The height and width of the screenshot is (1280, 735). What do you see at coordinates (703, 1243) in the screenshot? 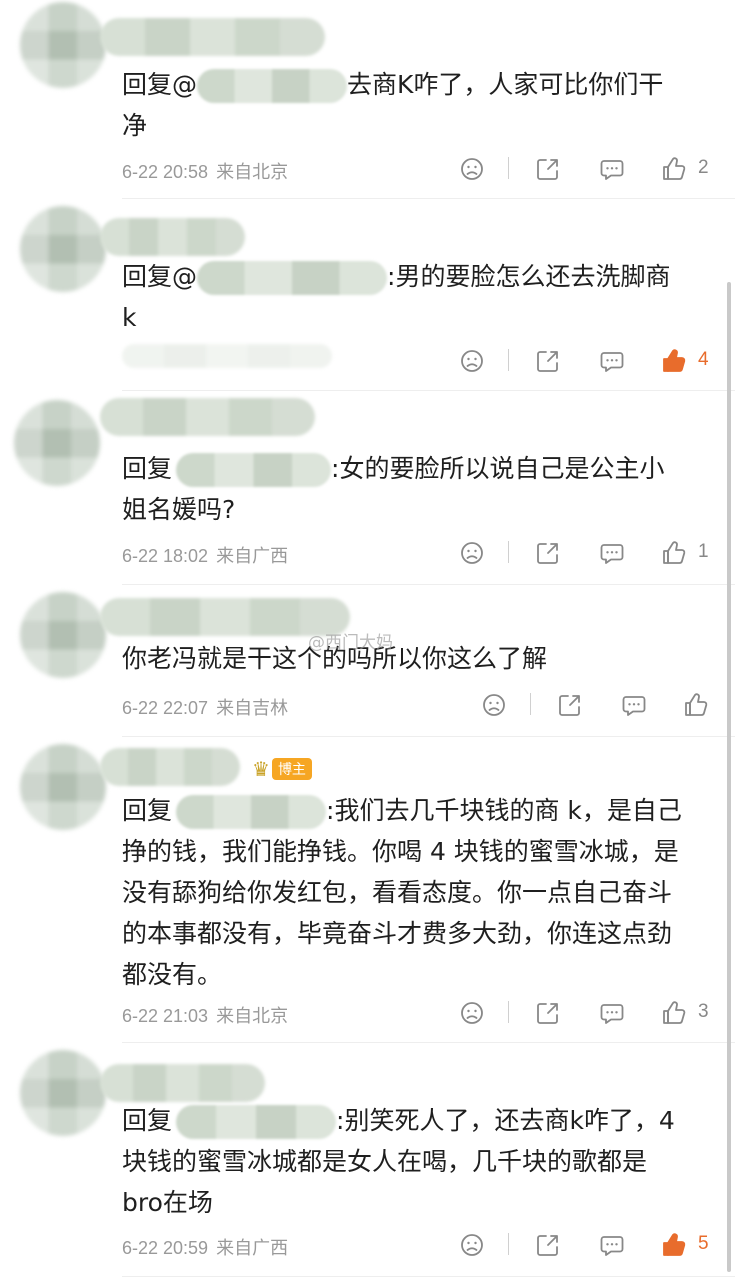
I see `like-count: 5` at bounding box center [703, 1243].